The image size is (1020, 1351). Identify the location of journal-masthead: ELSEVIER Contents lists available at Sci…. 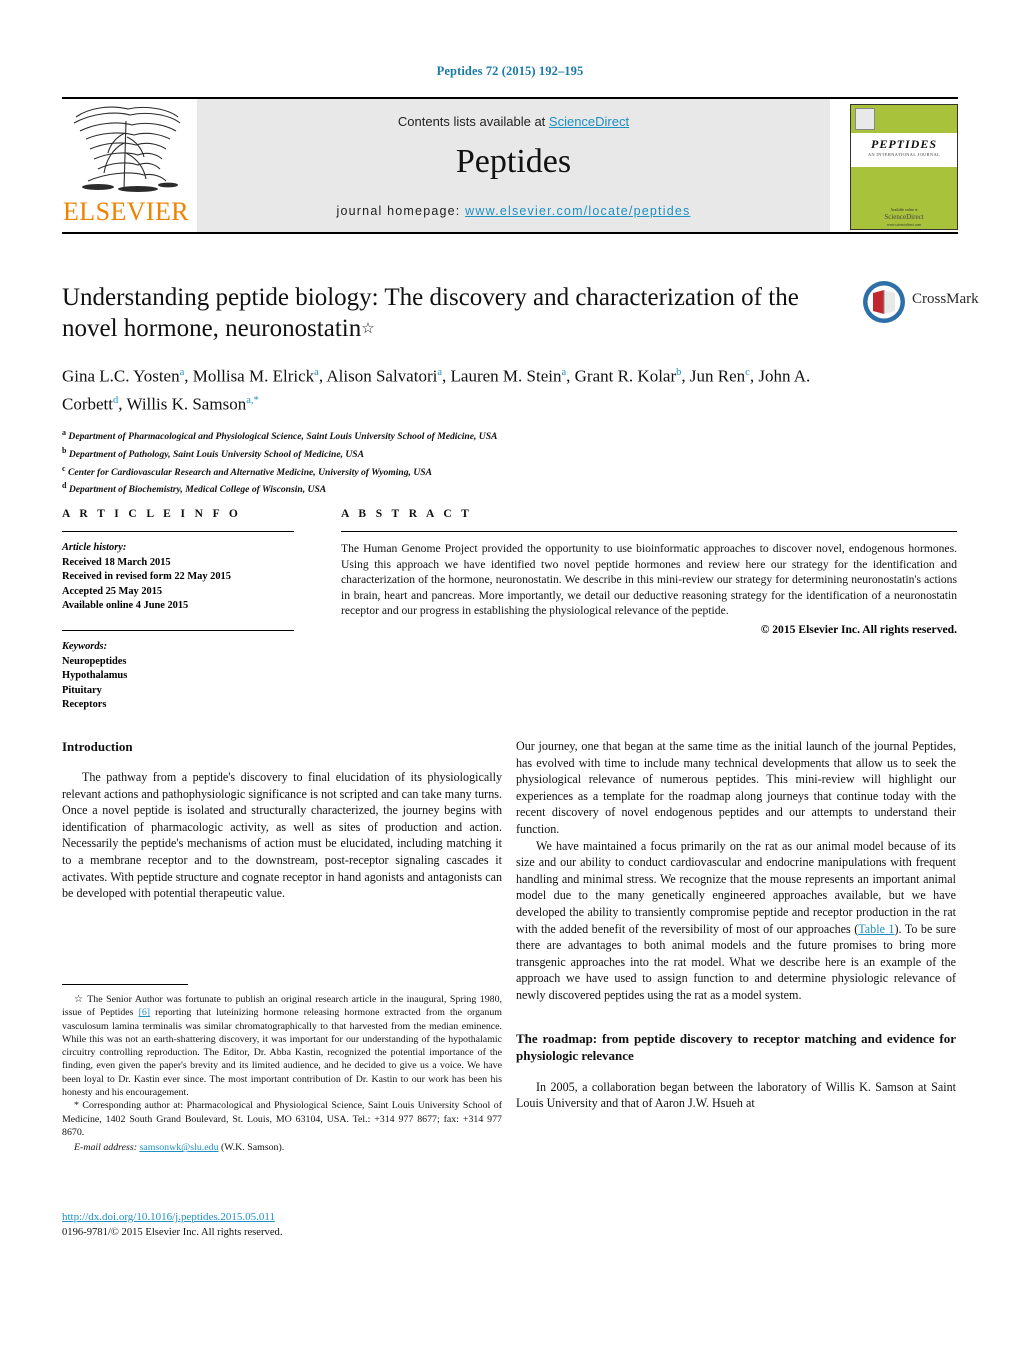
(510, 165).